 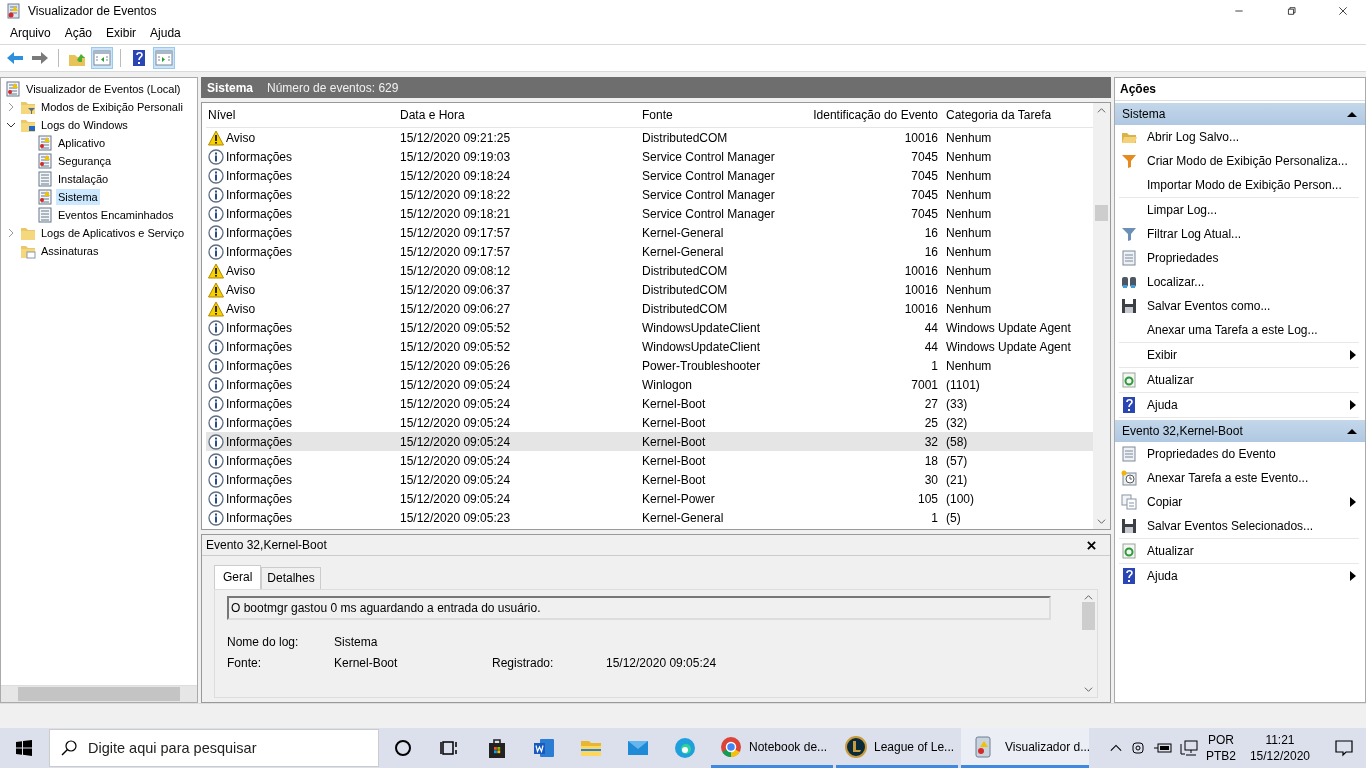 I want to click on horizontal-scrollbar, so click(x=99, y=693).